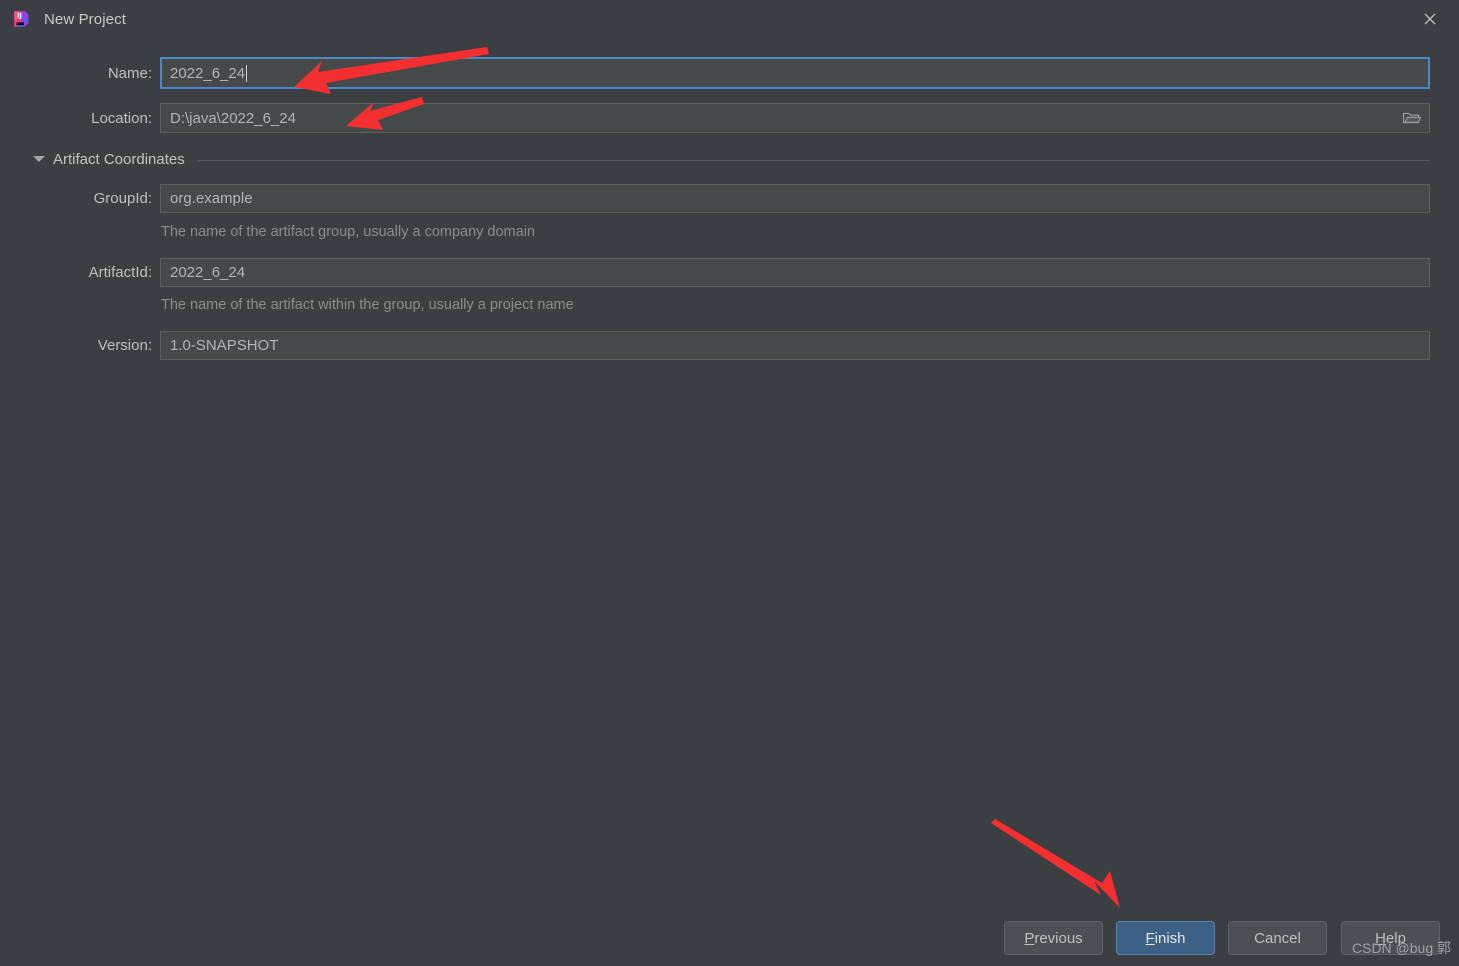 This screenshot has height=966, width=1459. I want to click on artifactid-row: ArtifactId: 2022_6_24, so click(729, 272).